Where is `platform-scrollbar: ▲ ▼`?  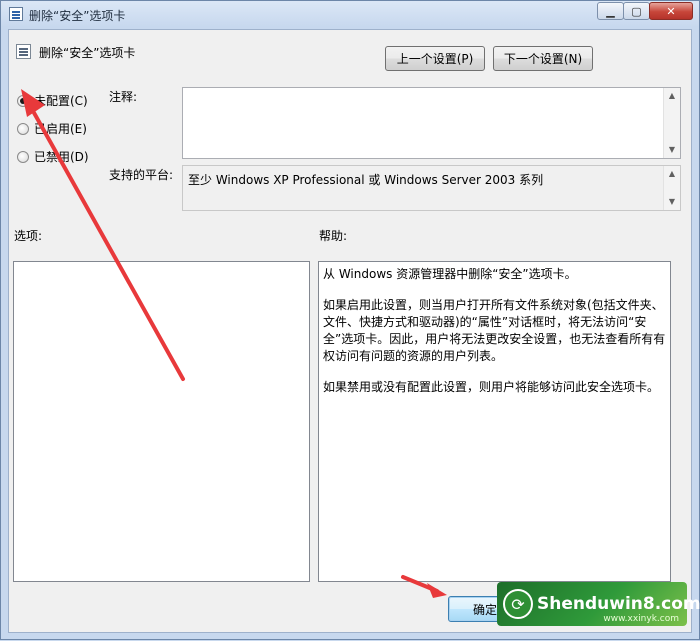 platform-scrollbar: ▲ ▼ is located at coordinates (671, 188).